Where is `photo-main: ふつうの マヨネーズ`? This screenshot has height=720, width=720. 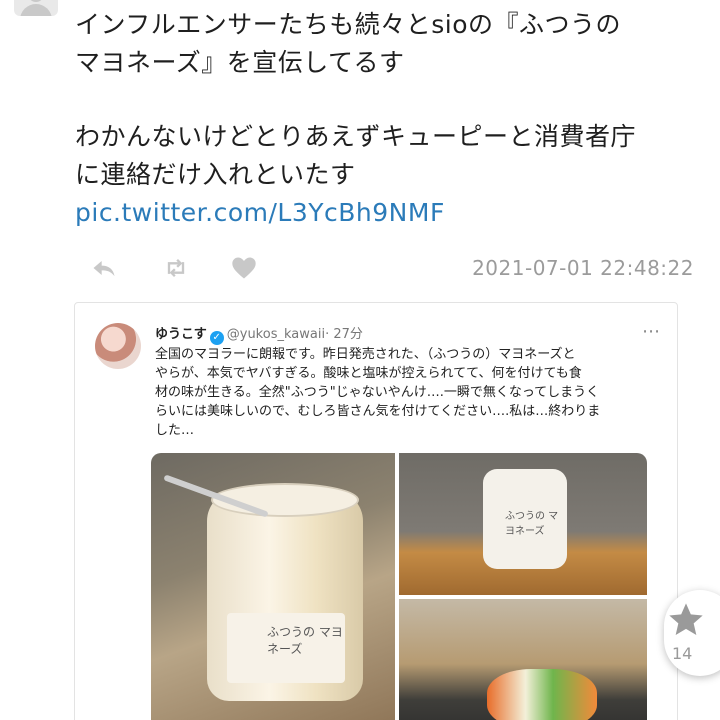
photo-main: ふつうの マヨネーズ is located at coordinates (273, 586).